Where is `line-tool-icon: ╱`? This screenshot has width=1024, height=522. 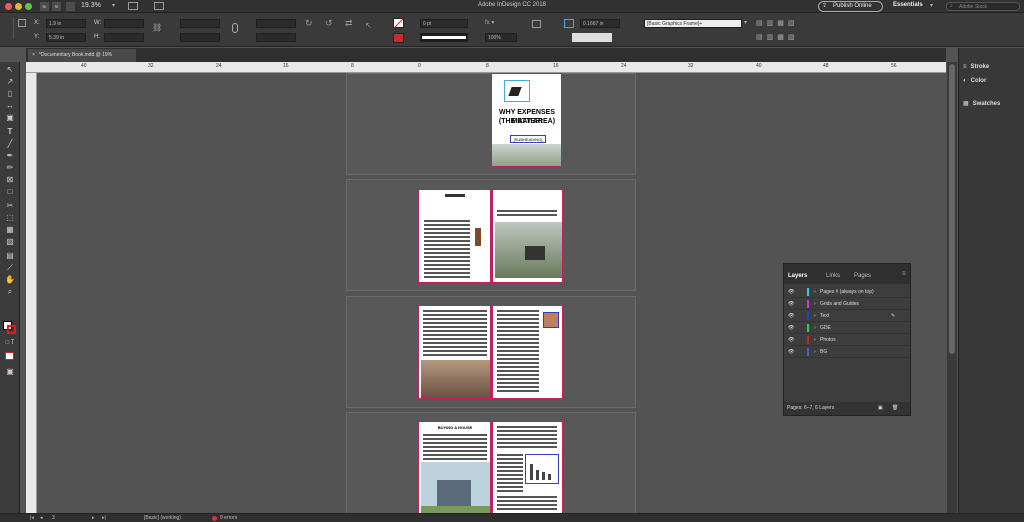 line-tool-icon: ╱ is located at coordinates (10, 143).